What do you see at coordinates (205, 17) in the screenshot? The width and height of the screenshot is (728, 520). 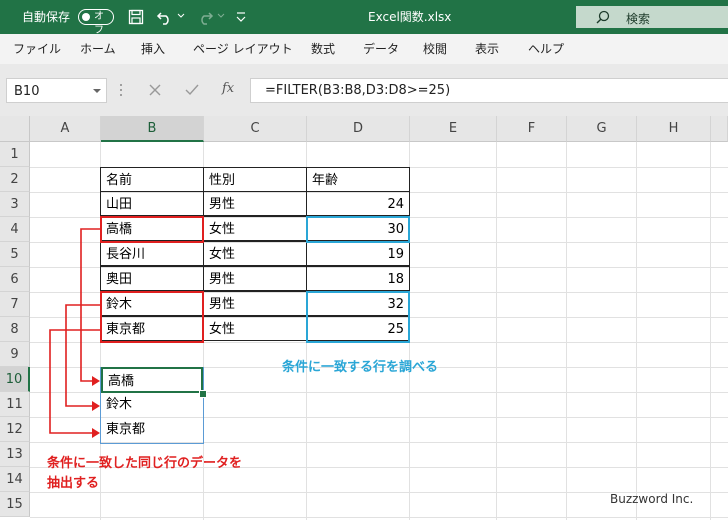 I see `redo-icon` at bounding box center [205, 17].